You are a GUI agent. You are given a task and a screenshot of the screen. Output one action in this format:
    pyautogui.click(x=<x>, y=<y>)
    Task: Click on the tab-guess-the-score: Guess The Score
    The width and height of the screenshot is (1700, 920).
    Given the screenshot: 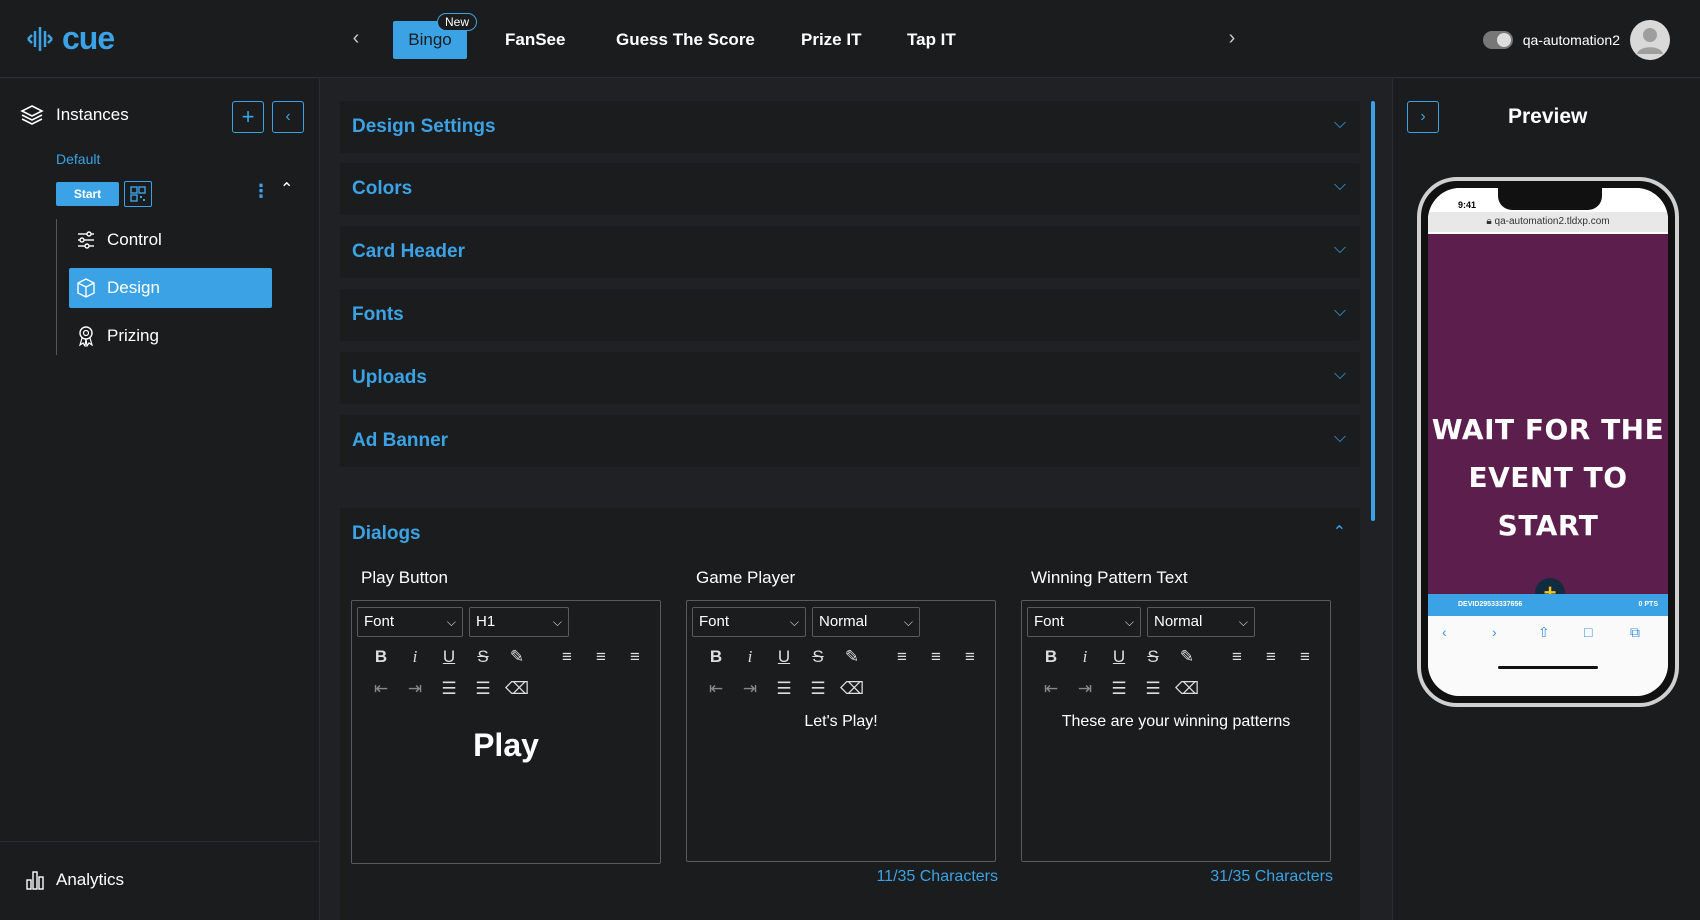 What is the action you would take?
    pyautogui.click(x=685, y=40)
    